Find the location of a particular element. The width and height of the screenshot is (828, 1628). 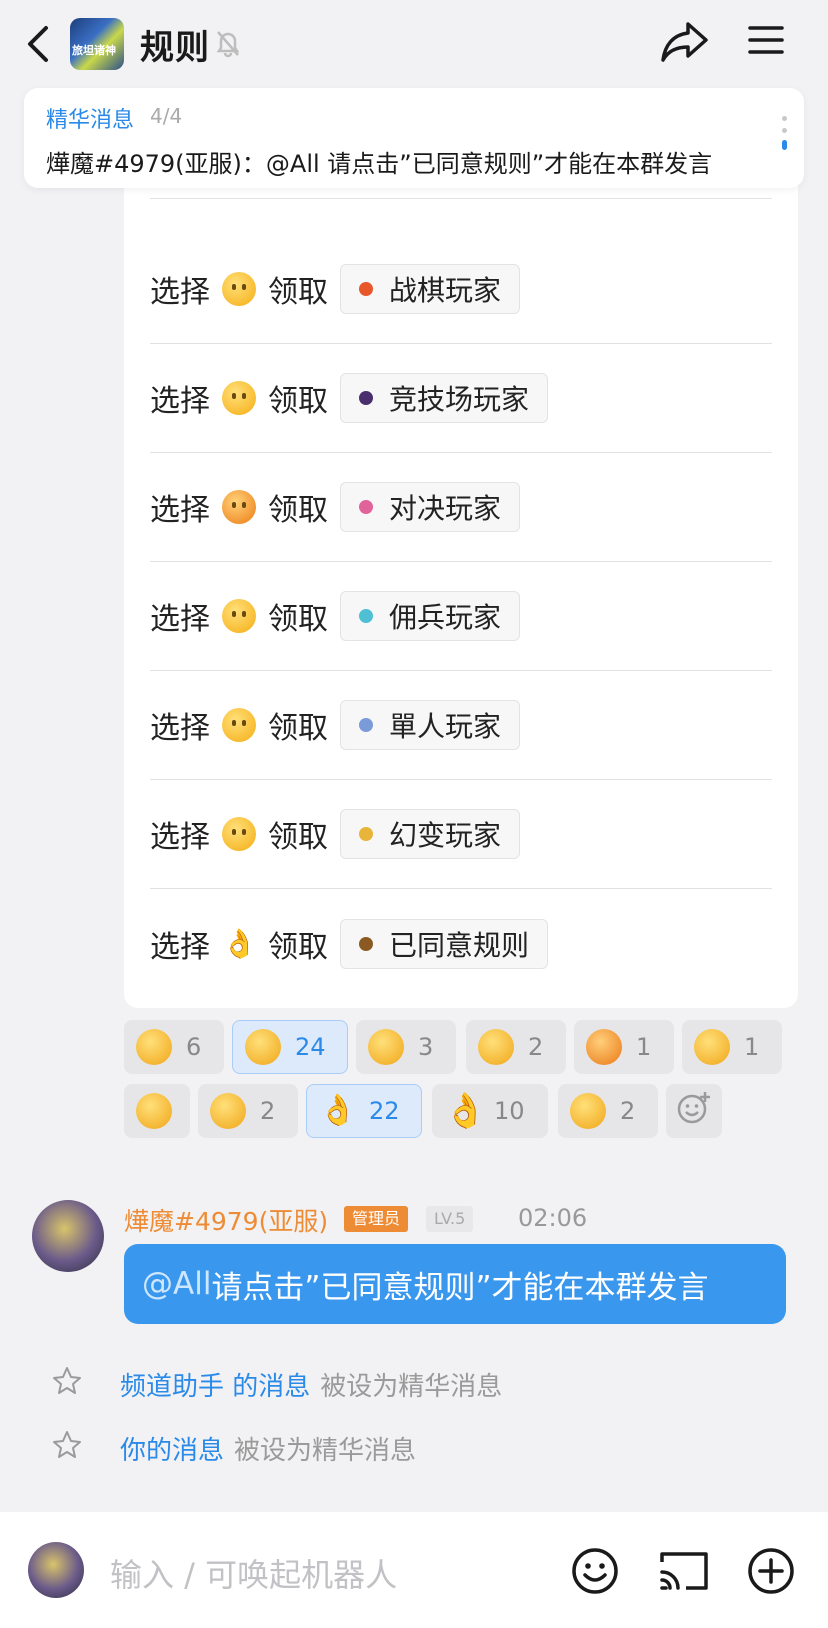

plus-icon is located at coordinates (771, 1573).